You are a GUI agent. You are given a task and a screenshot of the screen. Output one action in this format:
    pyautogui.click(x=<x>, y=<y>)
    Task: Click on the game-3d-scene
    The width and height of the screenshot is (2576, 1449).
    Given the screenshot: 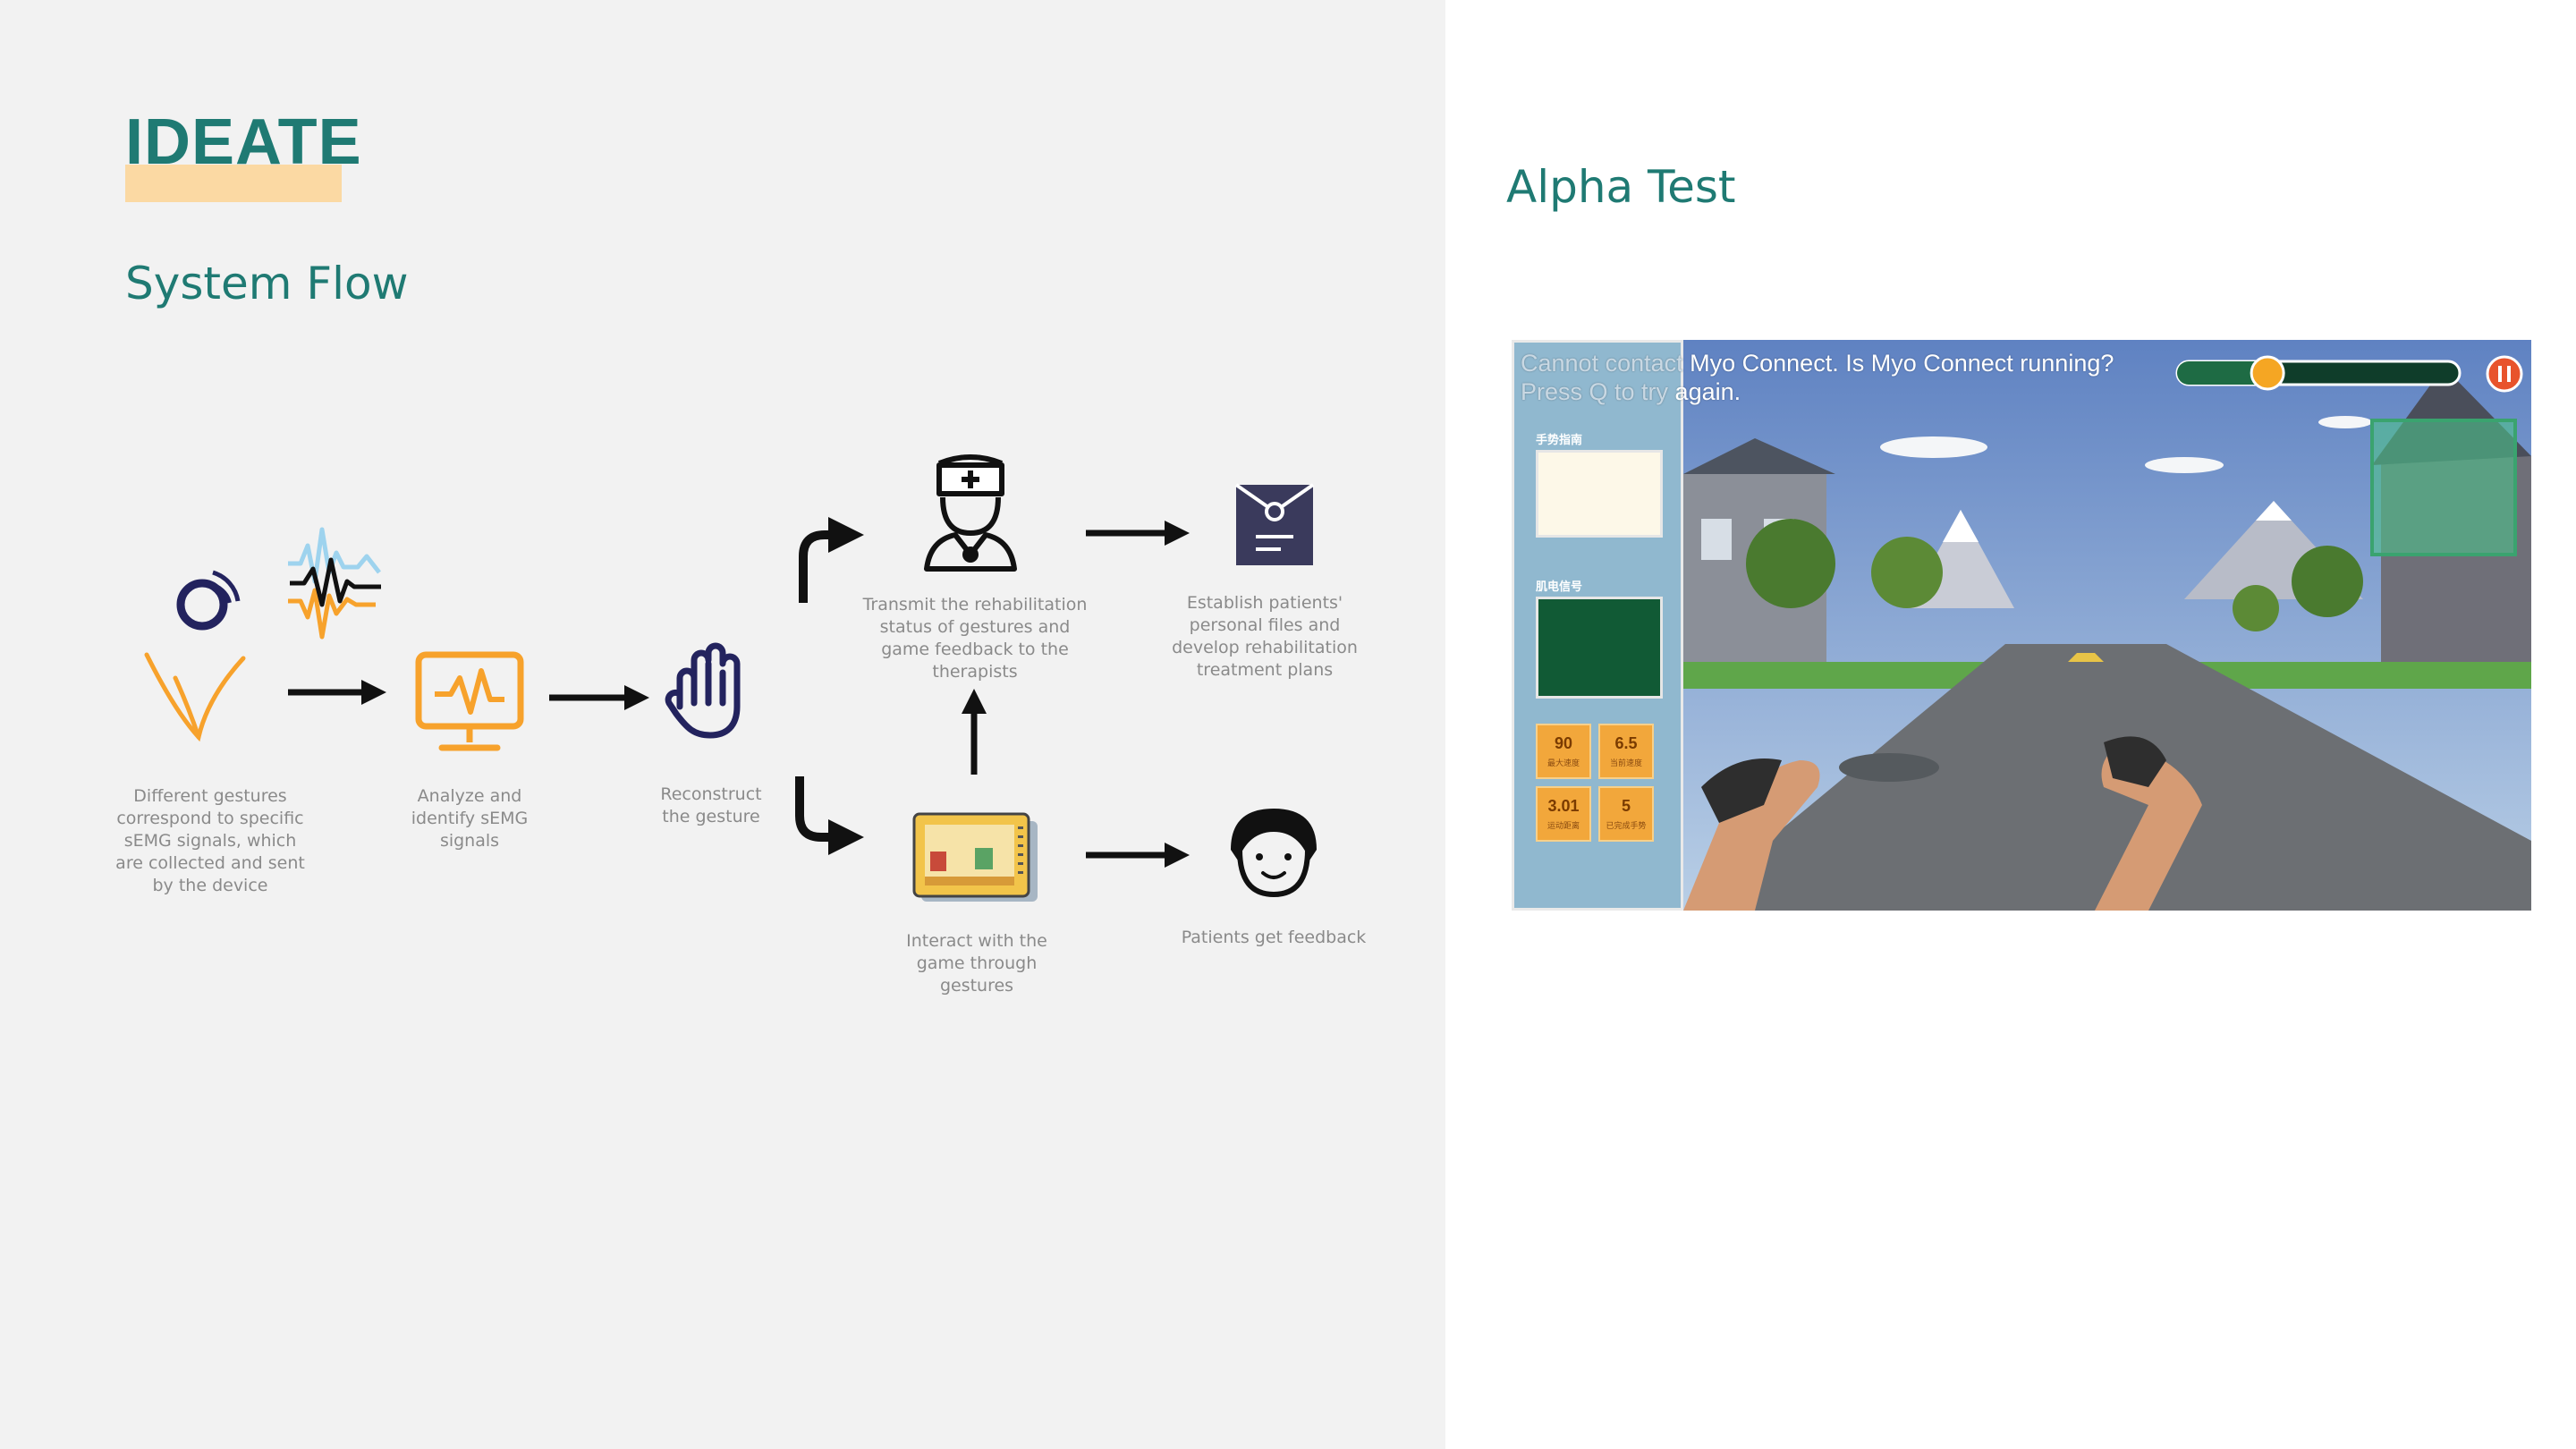 What is the action you would take?
    pyautogui.click(x=2107, y=625)
    